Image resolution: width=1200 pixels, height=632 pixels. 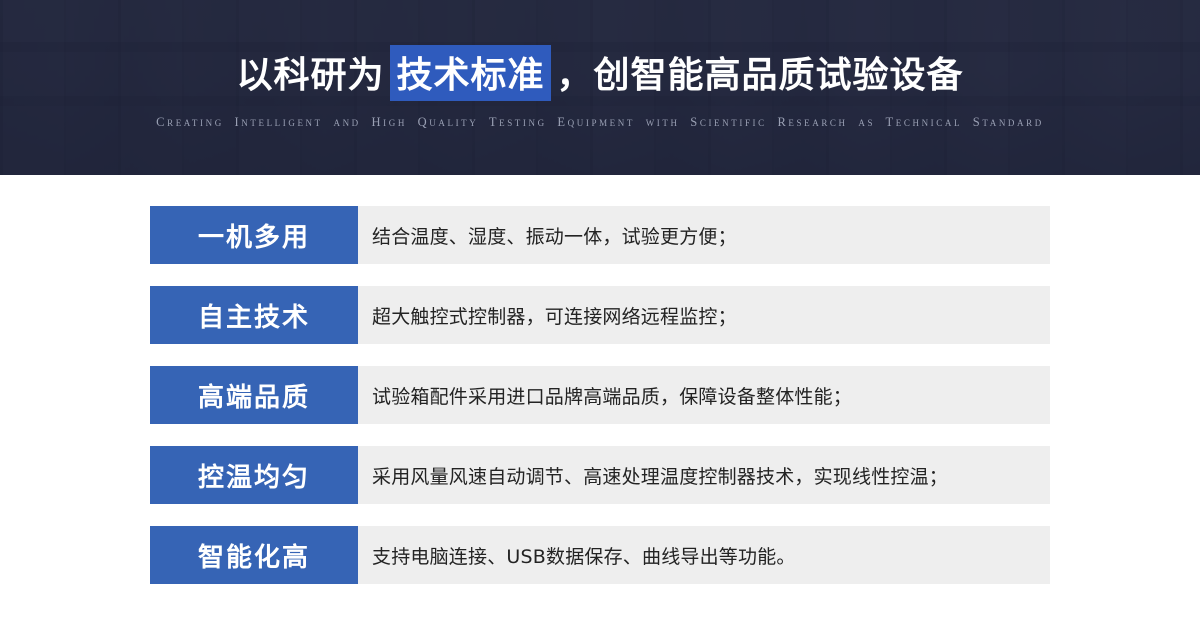 What do you see at coordinates (584, 556) in the screenshot?
I see `feature-description: 支持电脑连接、USB数据保存、曲线导出等功能。` at bounding box center [584, 556].